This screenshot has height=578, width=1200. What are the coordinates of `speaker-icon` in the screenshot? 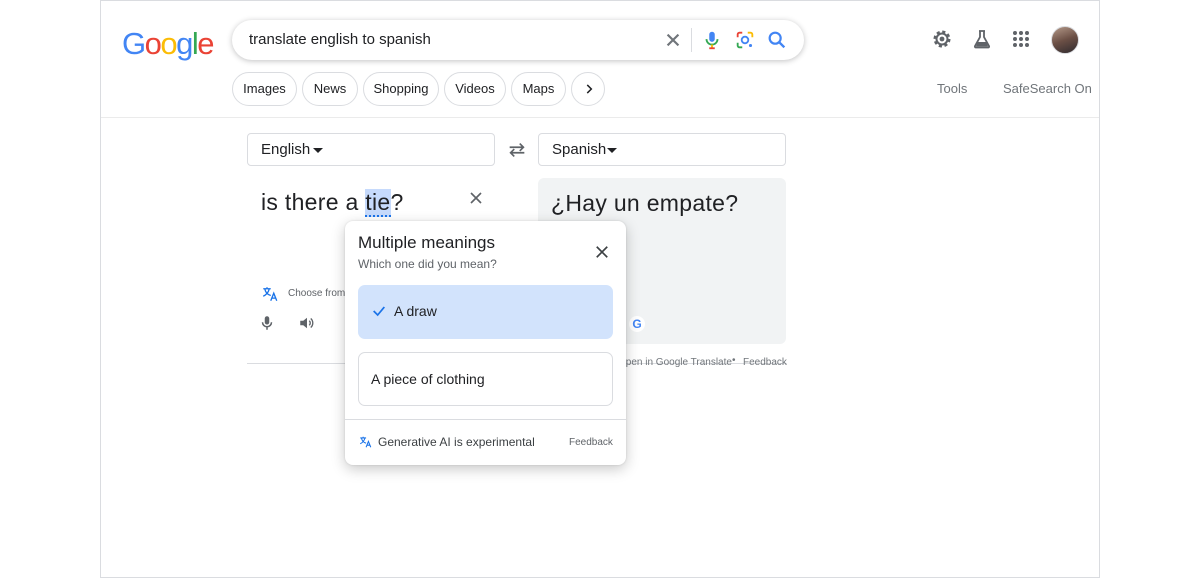 It's located at (307, 323).